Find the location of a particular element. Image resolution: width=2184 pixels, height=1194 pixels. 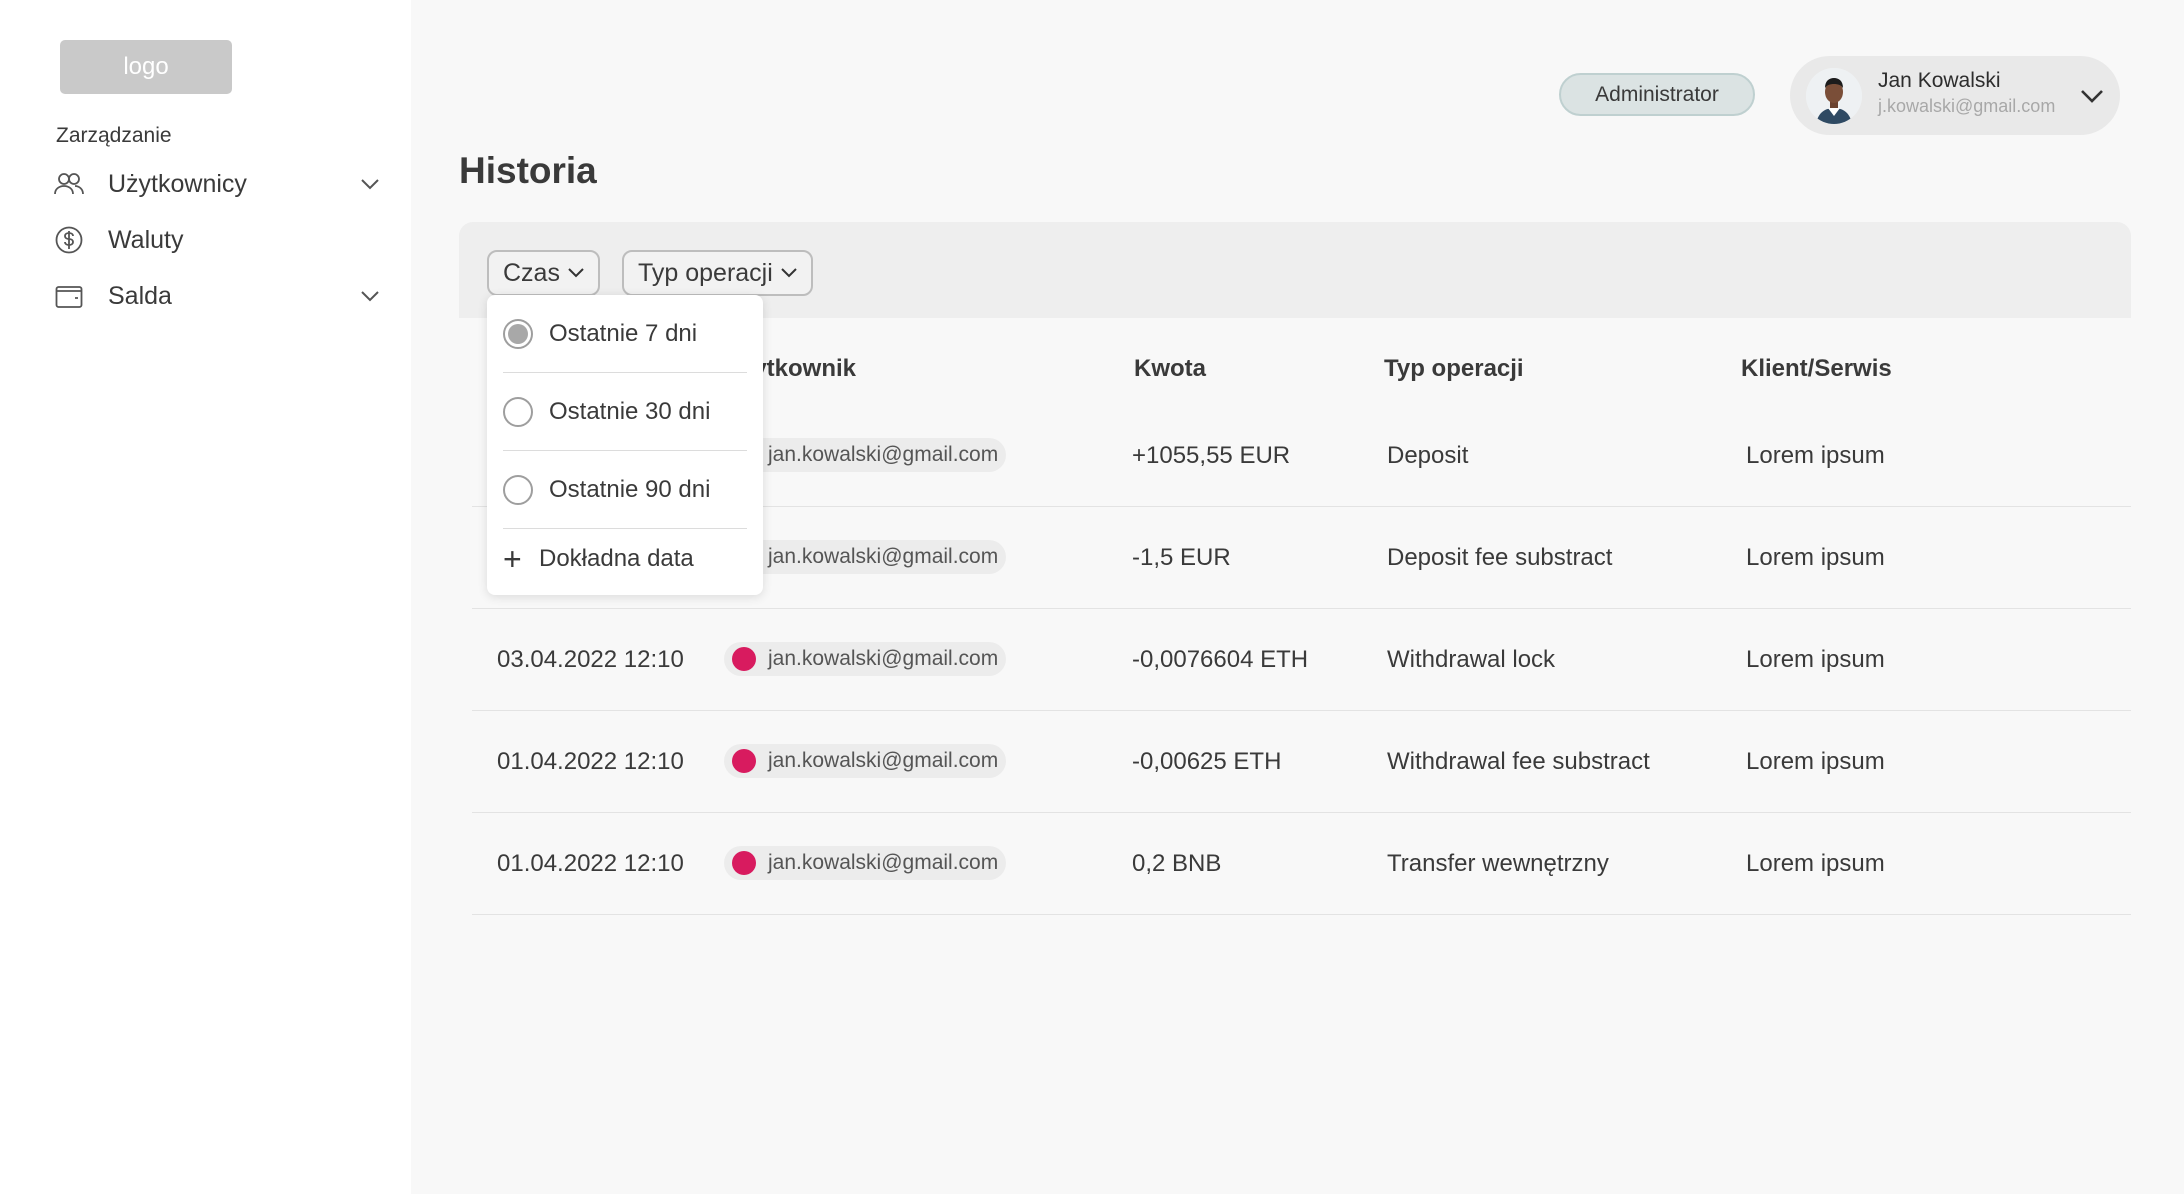

operation-type-filter-label: Typ operacji is located at coordinates (705, 272).